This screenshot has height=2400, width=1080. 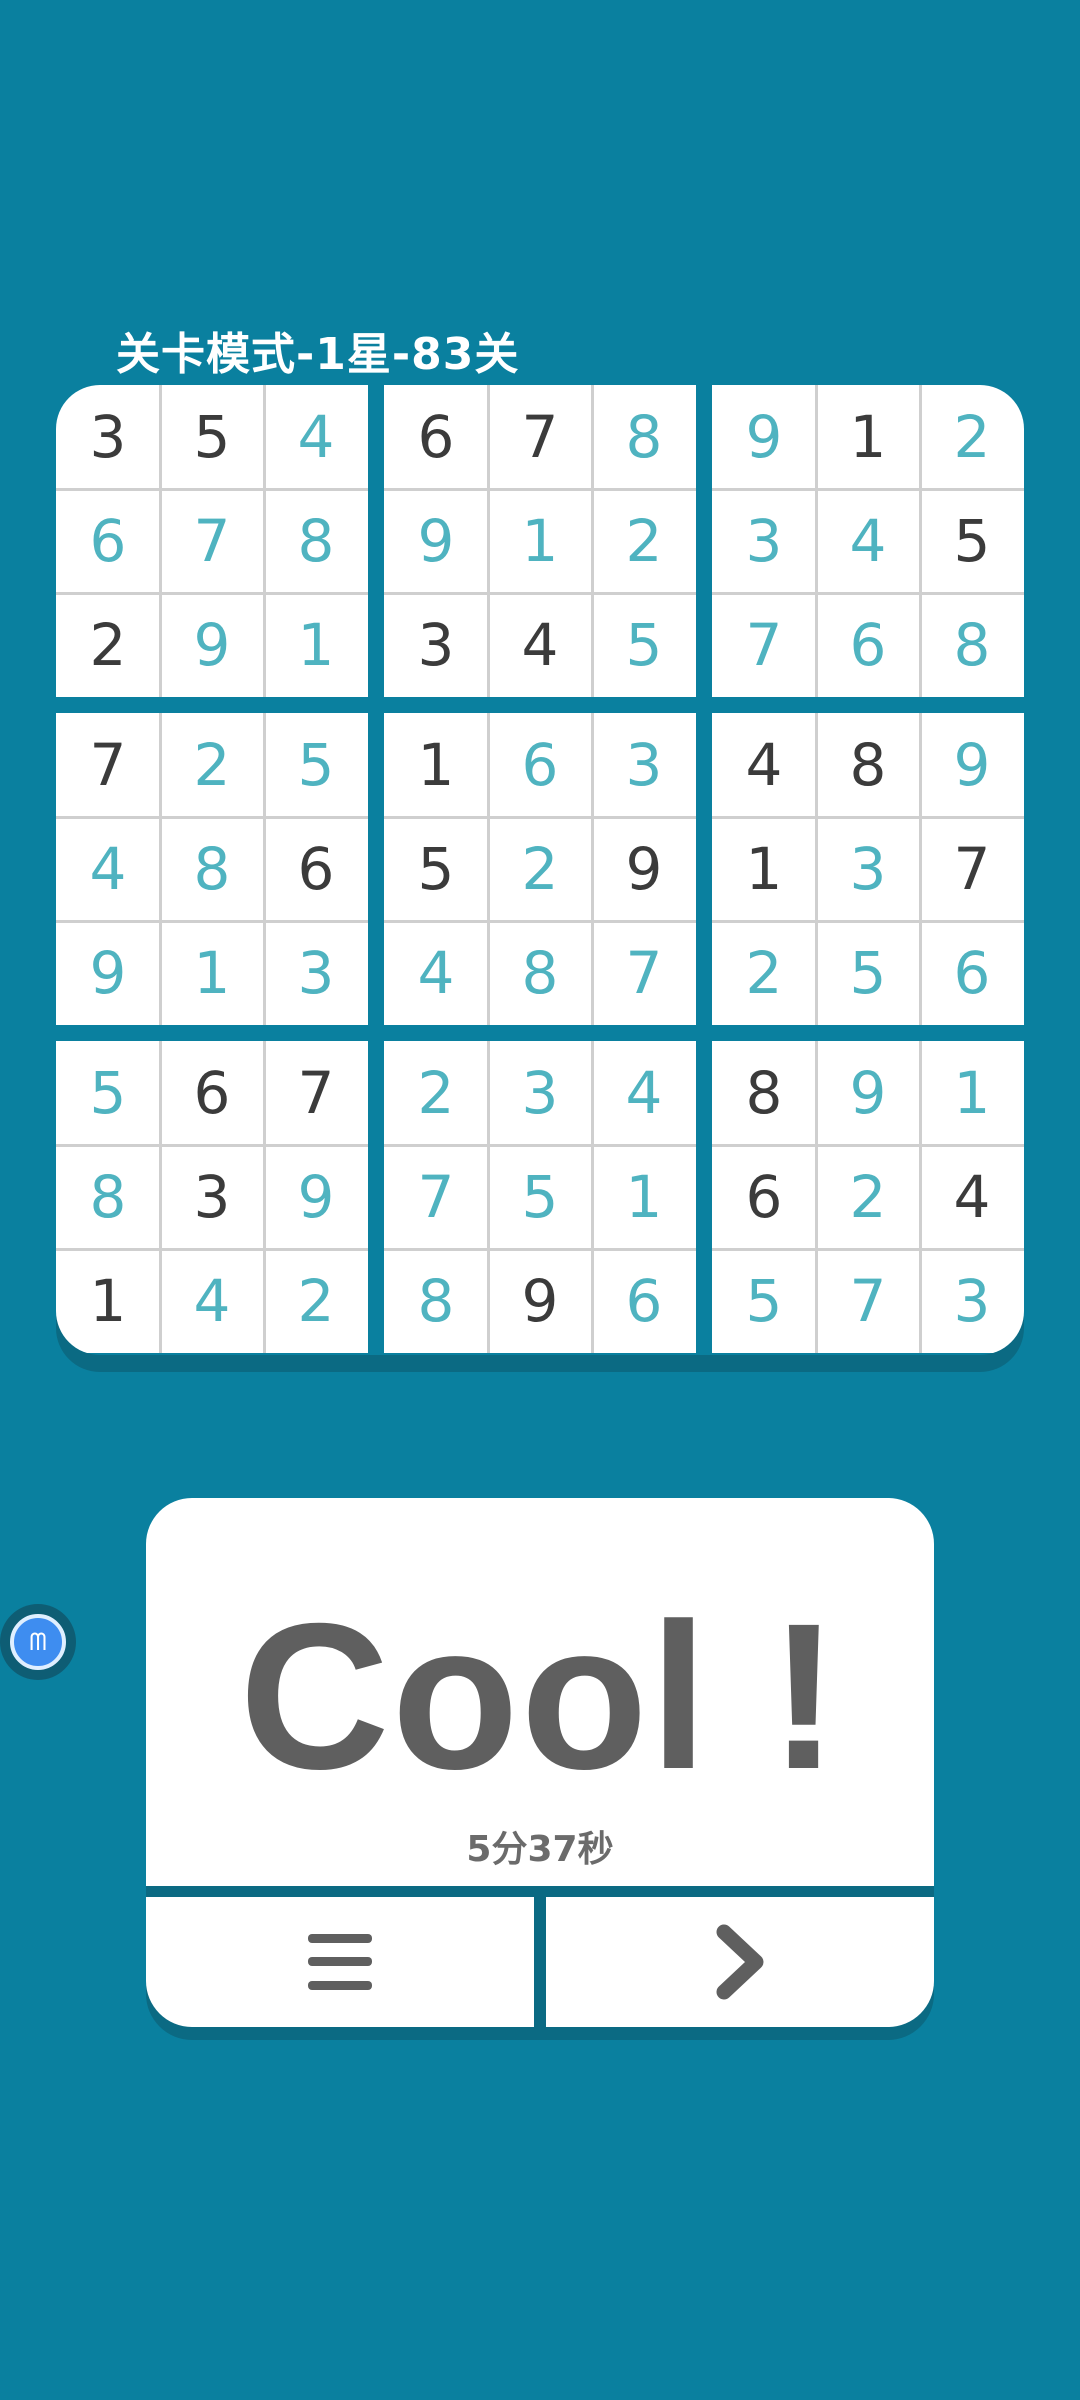 I want to click on sudoku-block: 489137256, so click(x=868, y=869).